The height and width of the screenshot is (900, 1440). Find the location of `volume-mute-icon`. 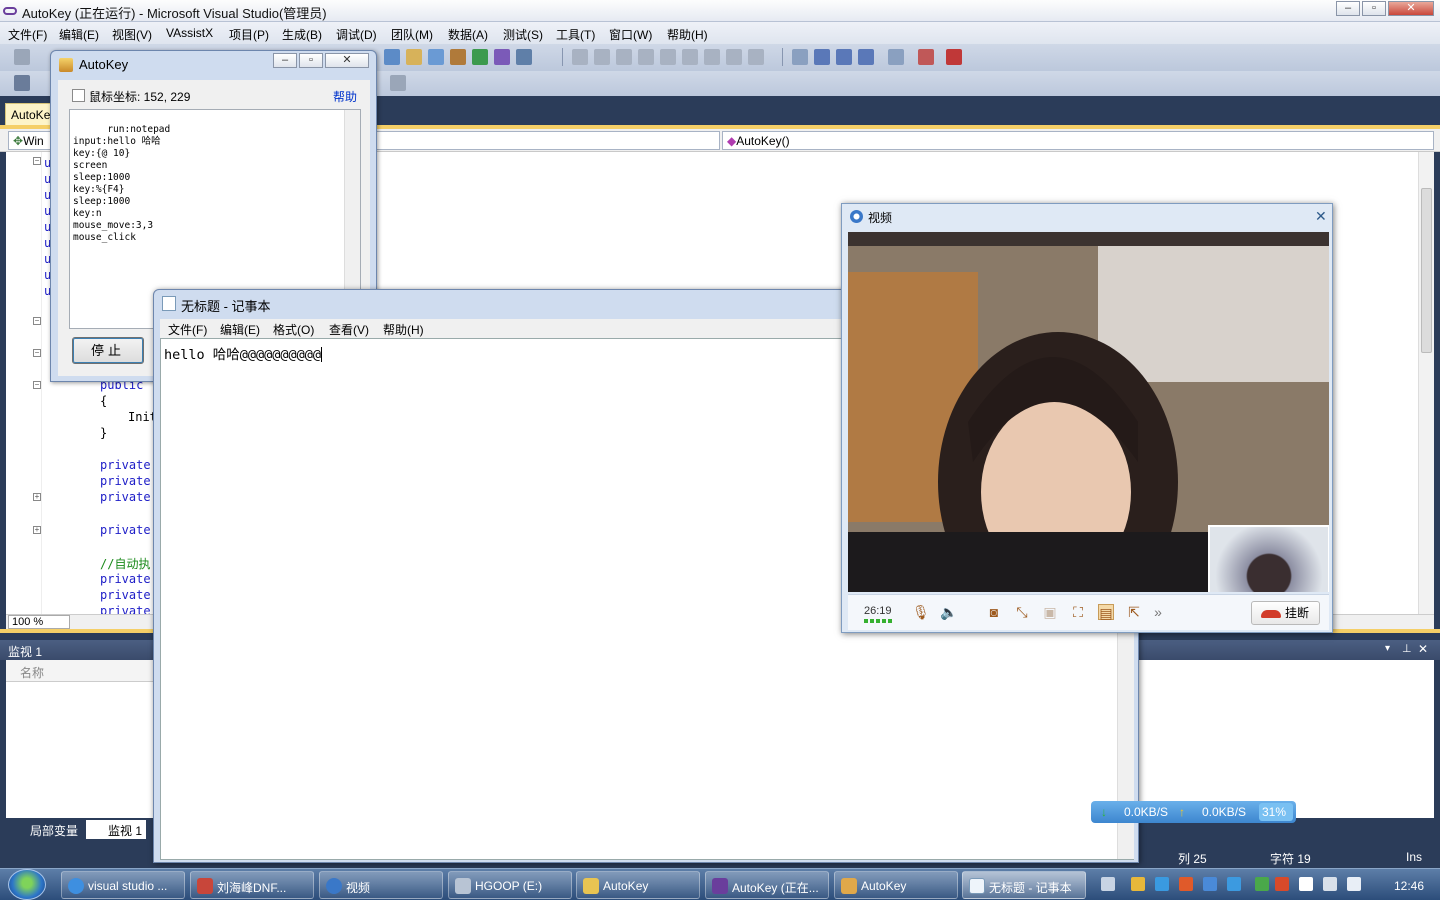

volume-mute-icon is located at coordinates (1282, 884).